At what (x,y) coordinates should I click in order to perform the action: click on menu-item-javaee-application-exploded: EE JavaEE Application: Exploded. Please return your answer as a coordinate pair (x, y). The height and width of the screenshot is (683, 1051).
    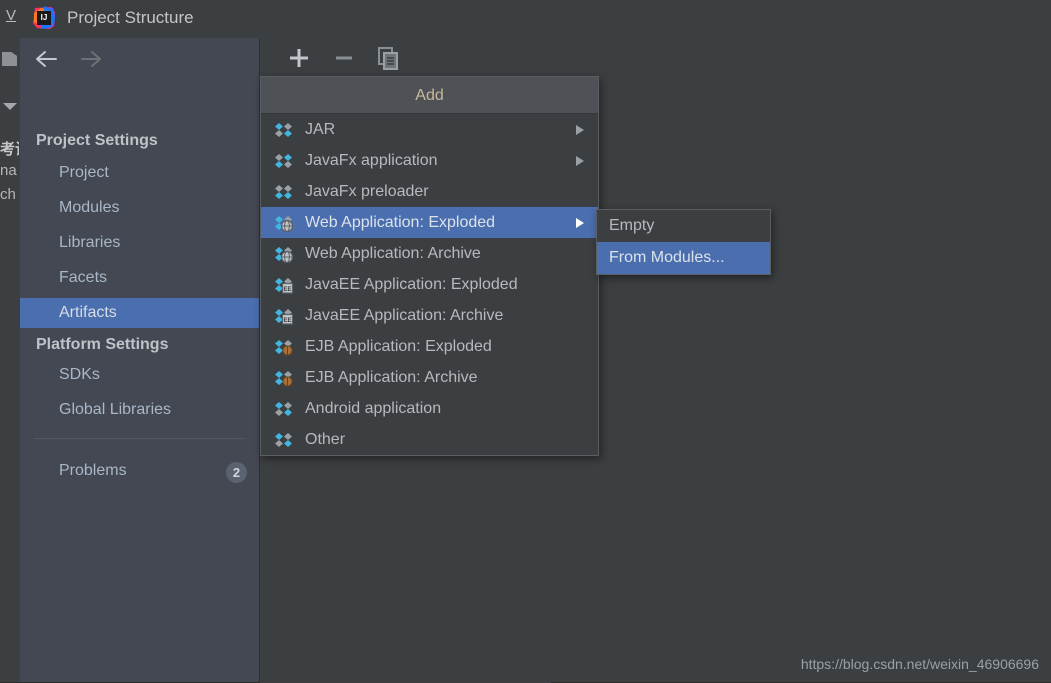
    Looking at the image, I should click on (429, 284).